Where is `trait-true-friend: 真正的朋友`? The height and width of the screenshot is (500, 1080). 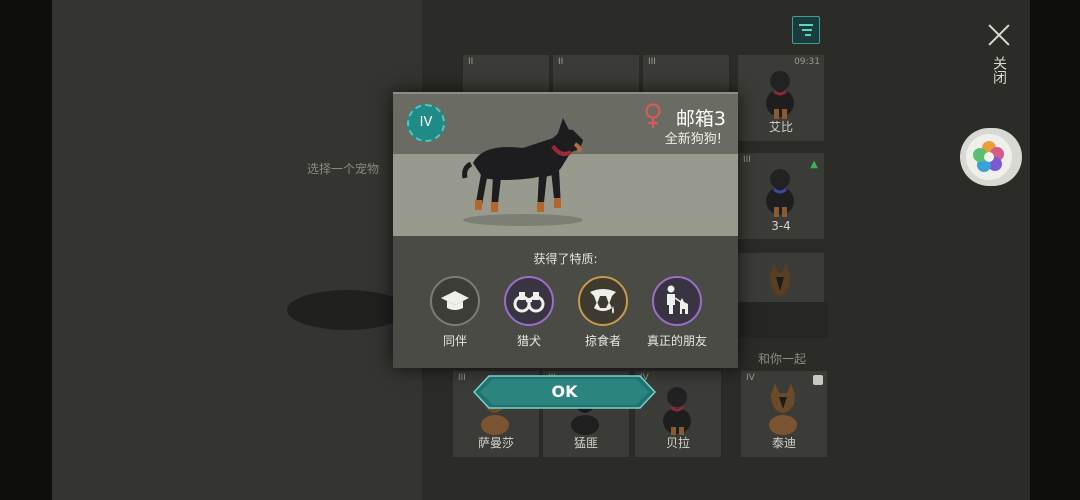
trait-true-friend: 真正的朋友 is located at coordinates (677, 312).